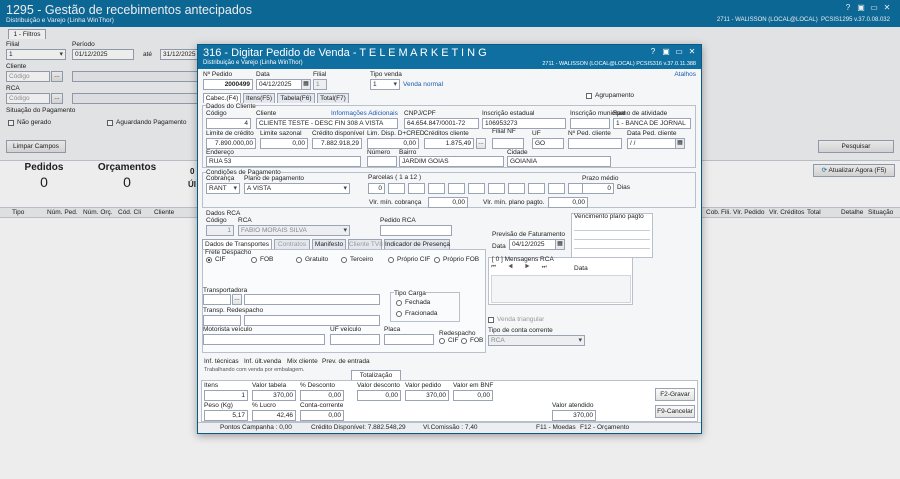 The width and height of the screenshot is (900, 479). What do you see at coordinates (399, 303) in the screenshot?
I see `fechada-radio` at bounding box center [399, 303].